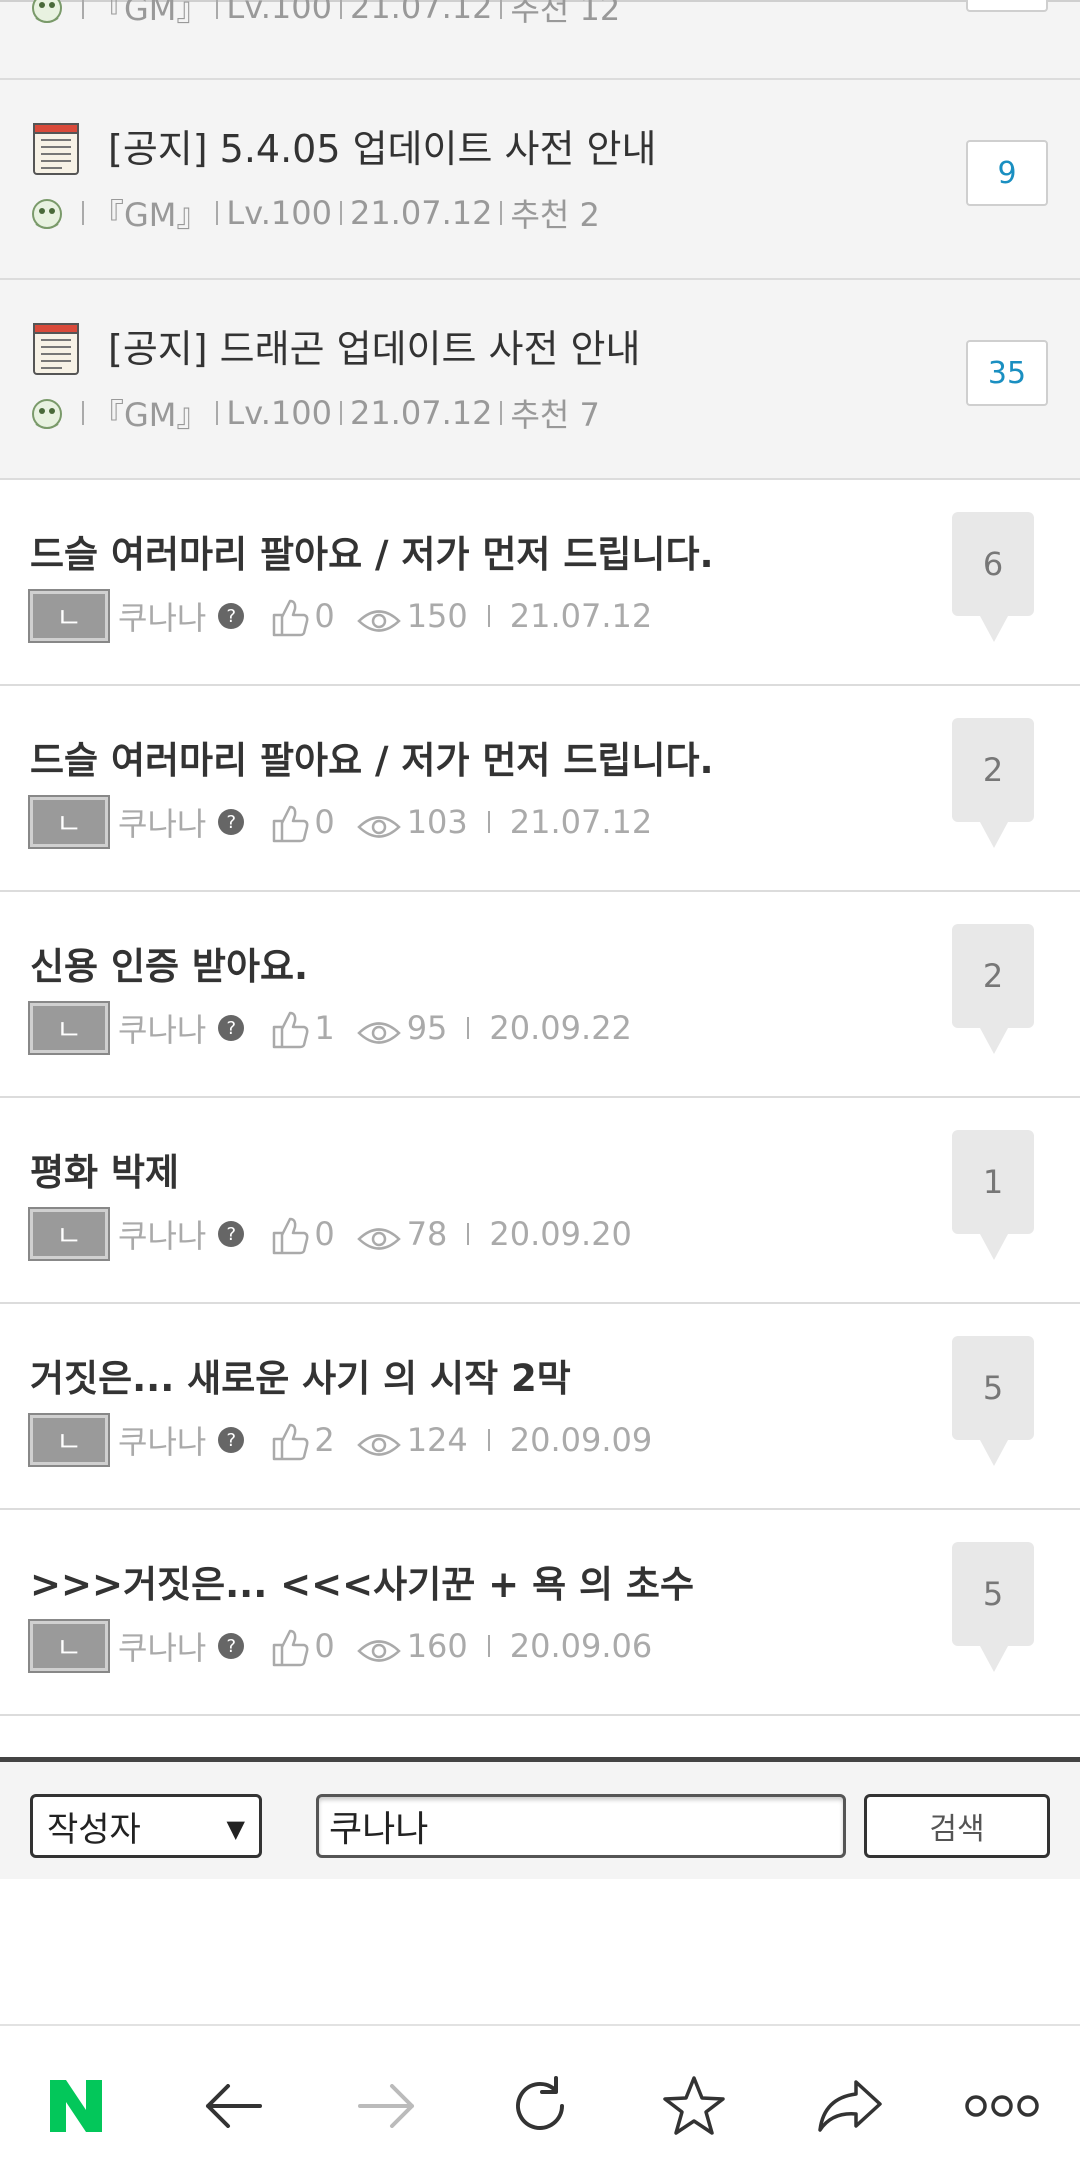 The height and width of the screenshot is (2178, 1080). What do you see at coordinates (993, 577) in the screenshot?
I see `comment-count-bubble: 6` at bounding box center [993, 577].